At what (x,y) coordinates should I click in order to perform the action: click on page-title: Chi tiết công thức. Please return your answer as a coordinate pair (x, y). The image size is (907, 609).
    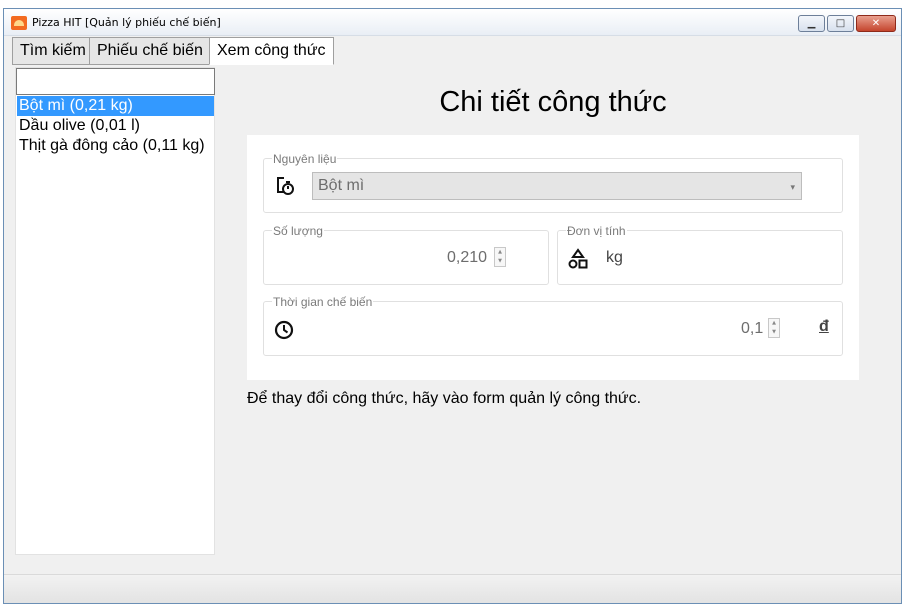
    Looking at the image, I should click on (553, 102).